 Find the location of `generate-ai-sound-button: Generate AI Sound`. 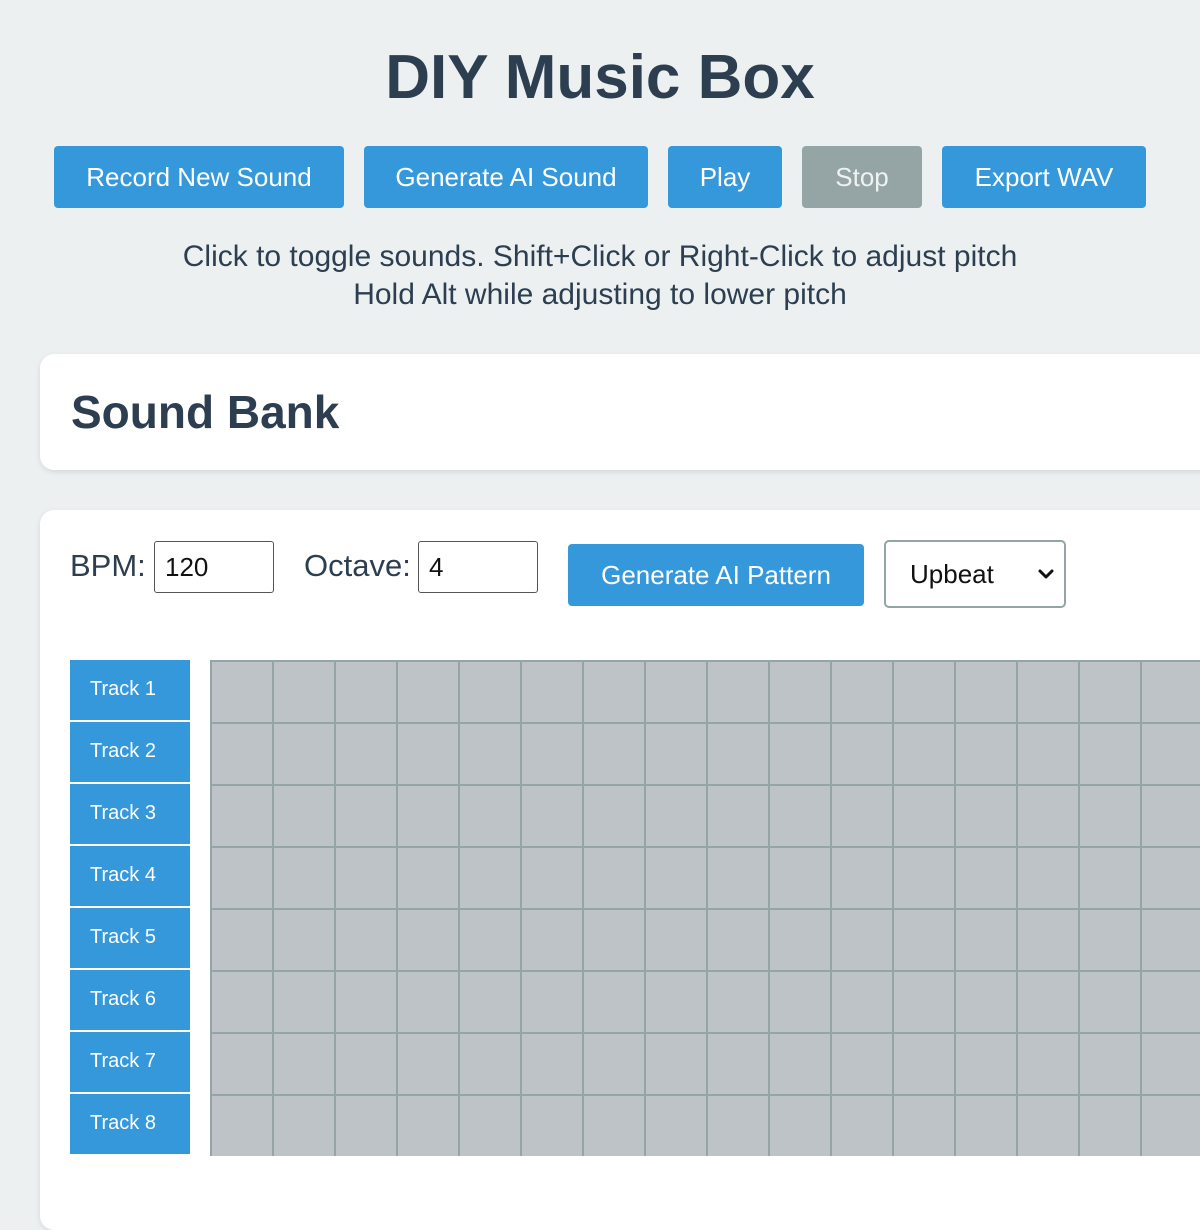

generate-ai-sound-button: Generate AI Sound is located at coordinates (506, 177).